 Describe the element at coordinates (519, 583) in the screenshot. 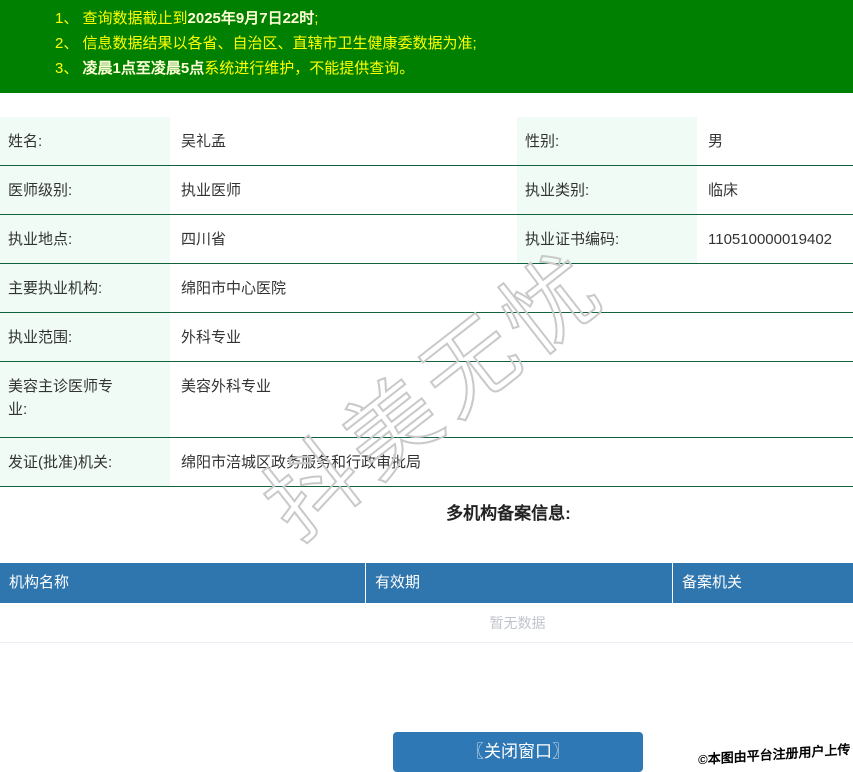

I see `validity-period-column-header: 有效期` at that location.